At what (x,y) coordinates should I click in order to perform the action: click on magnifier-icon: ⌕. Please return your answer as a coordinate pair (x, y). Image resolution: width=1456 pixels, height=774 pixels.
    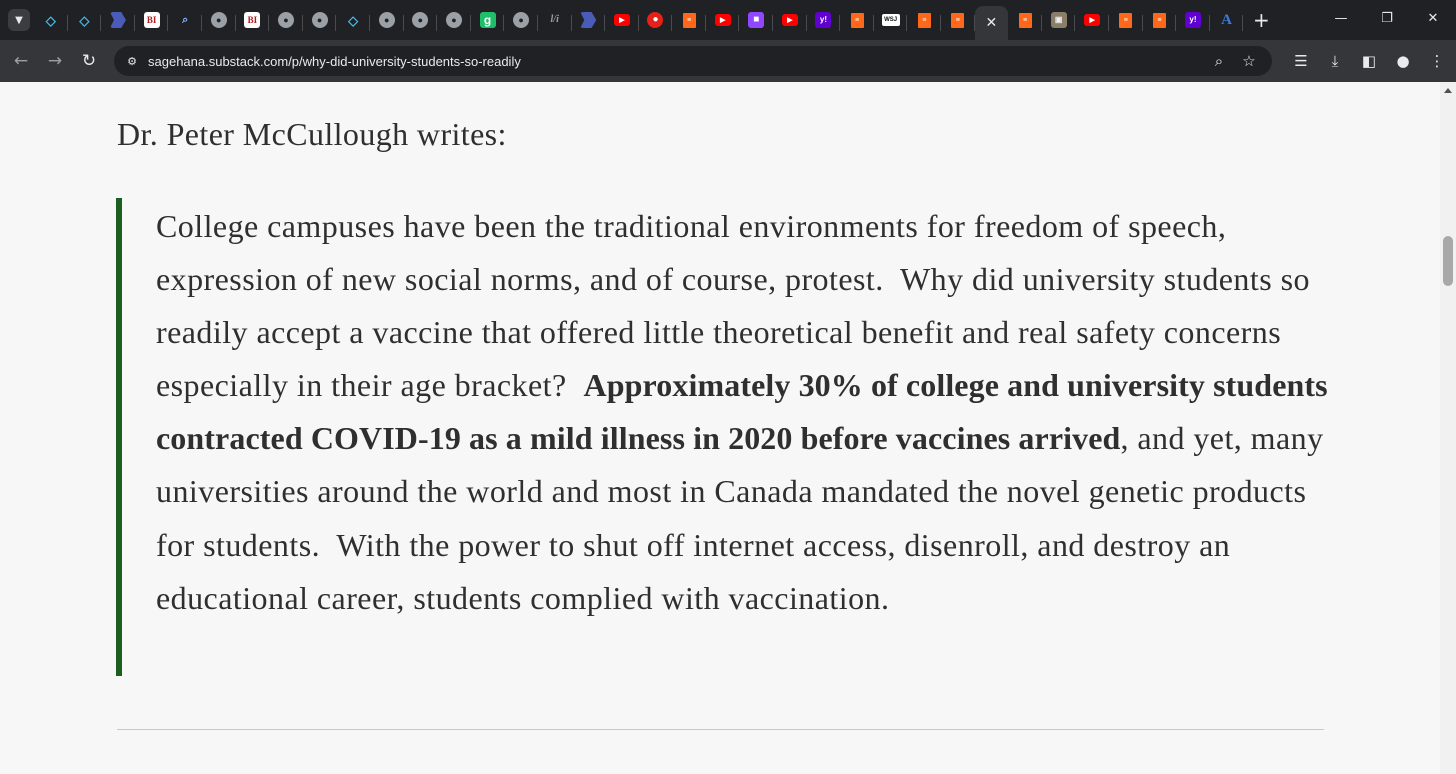
    Looking at the image, I should click on (185, 19).